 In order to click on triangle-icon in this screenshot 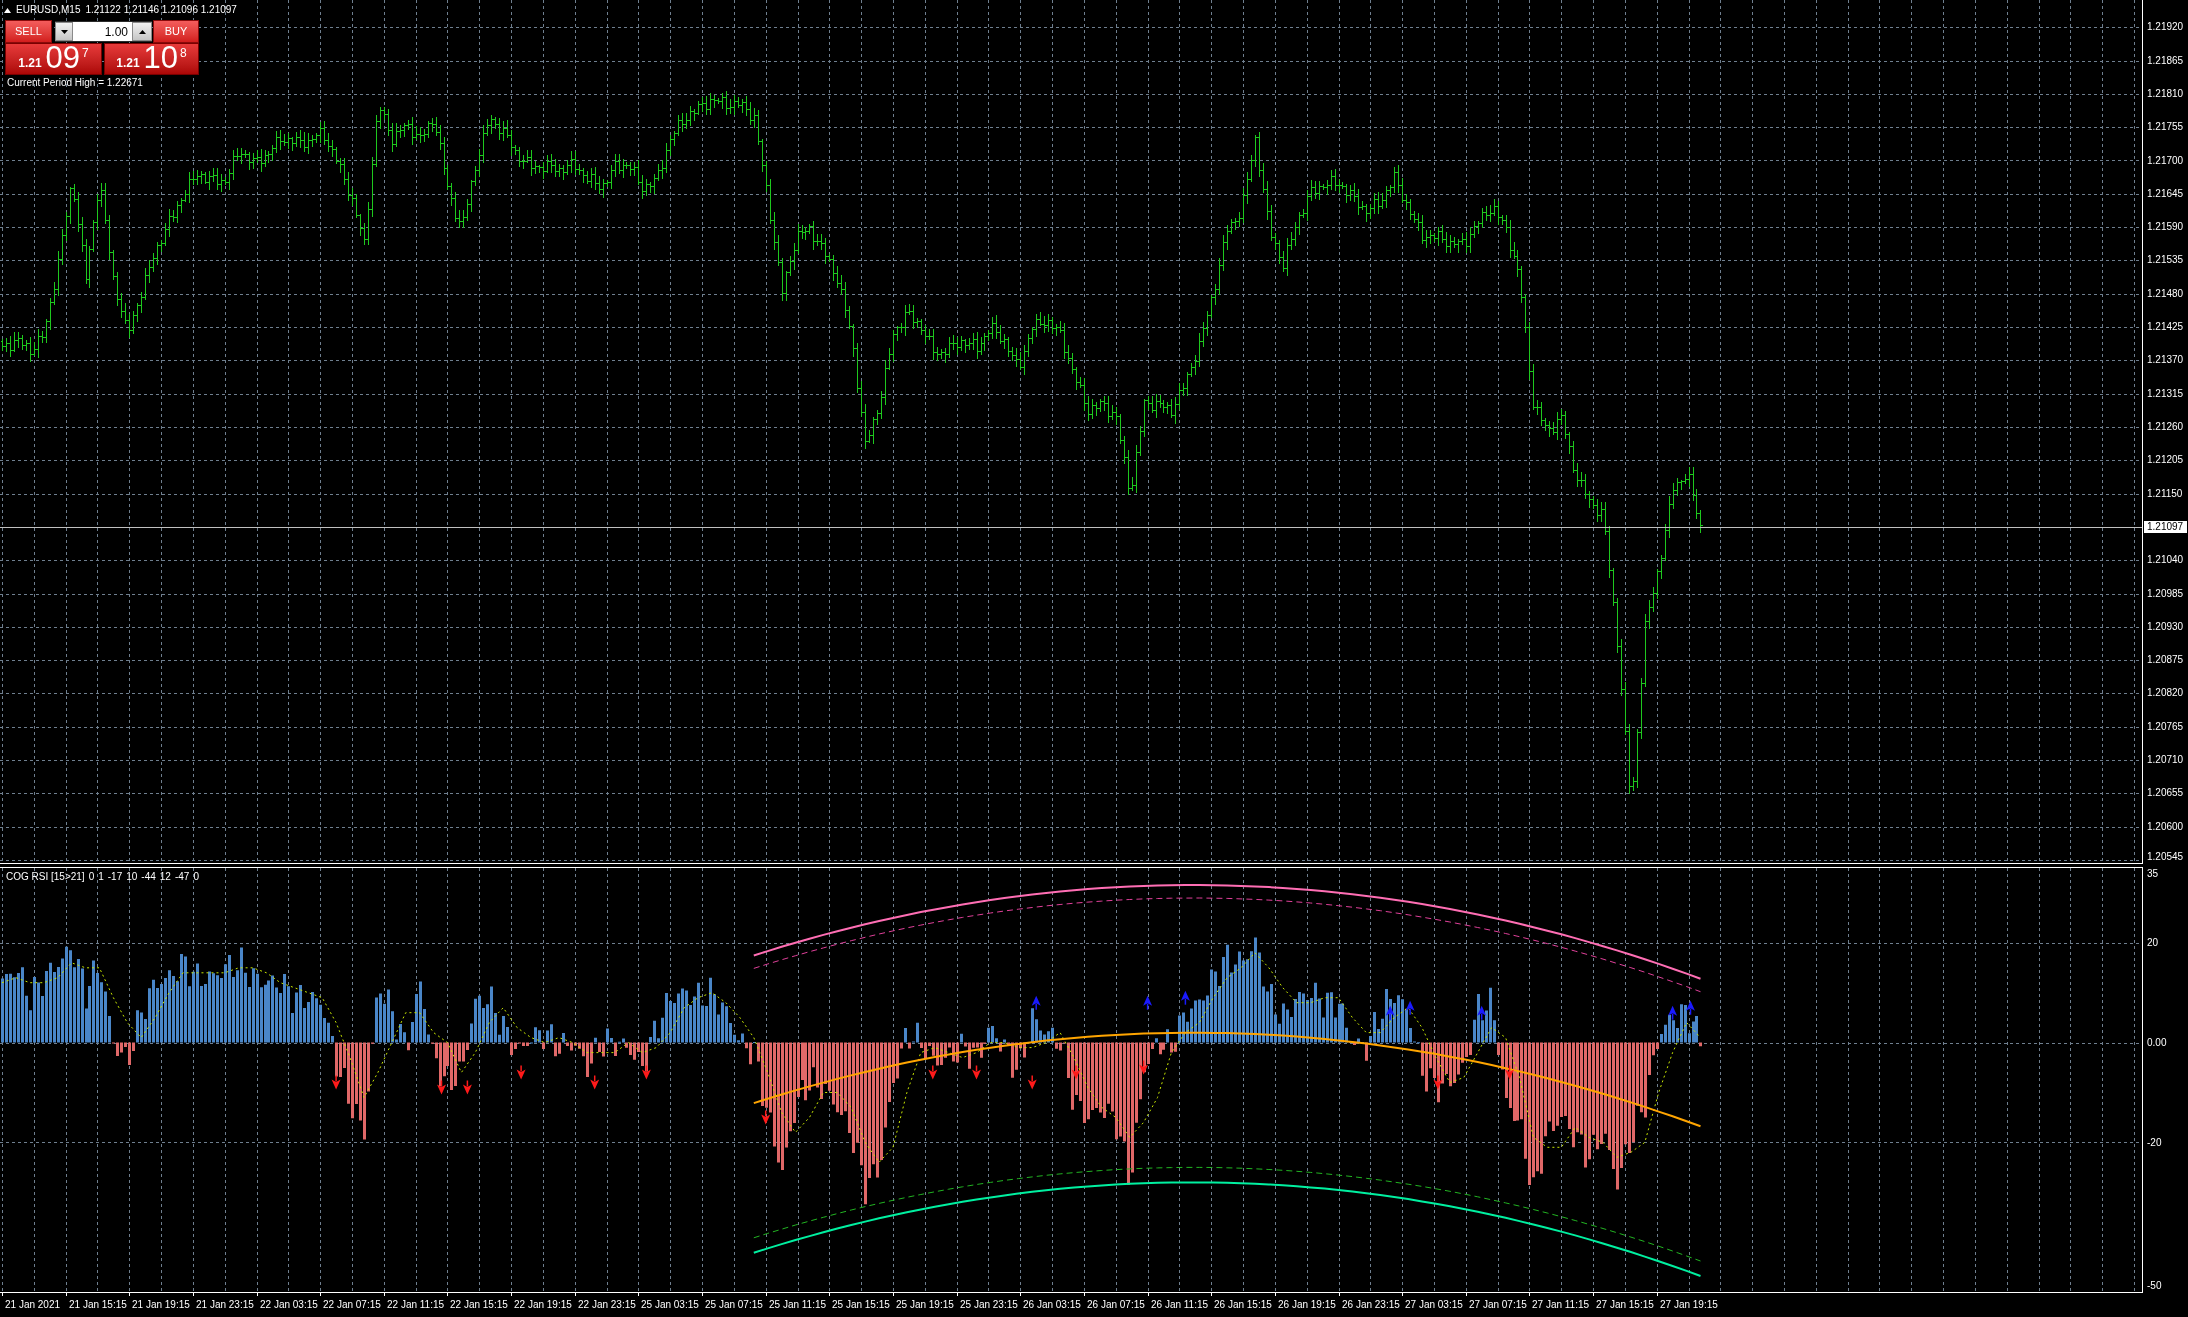, I will do `click(7, 10)`.